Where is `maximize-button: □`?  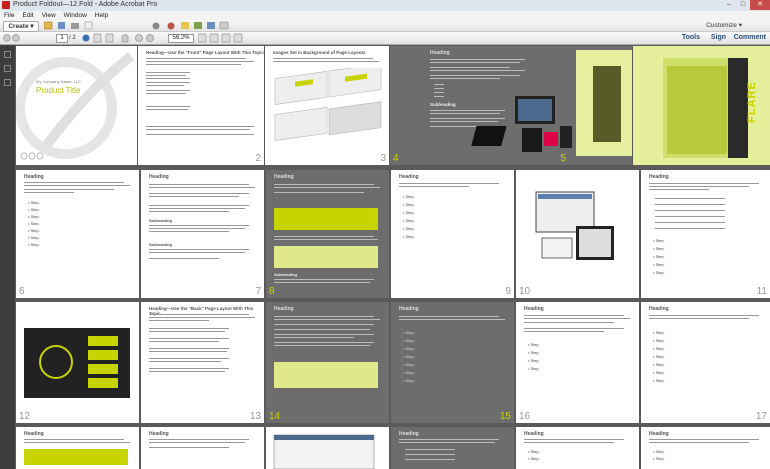 maximize-button: □ is located at coordinates (743, 5).